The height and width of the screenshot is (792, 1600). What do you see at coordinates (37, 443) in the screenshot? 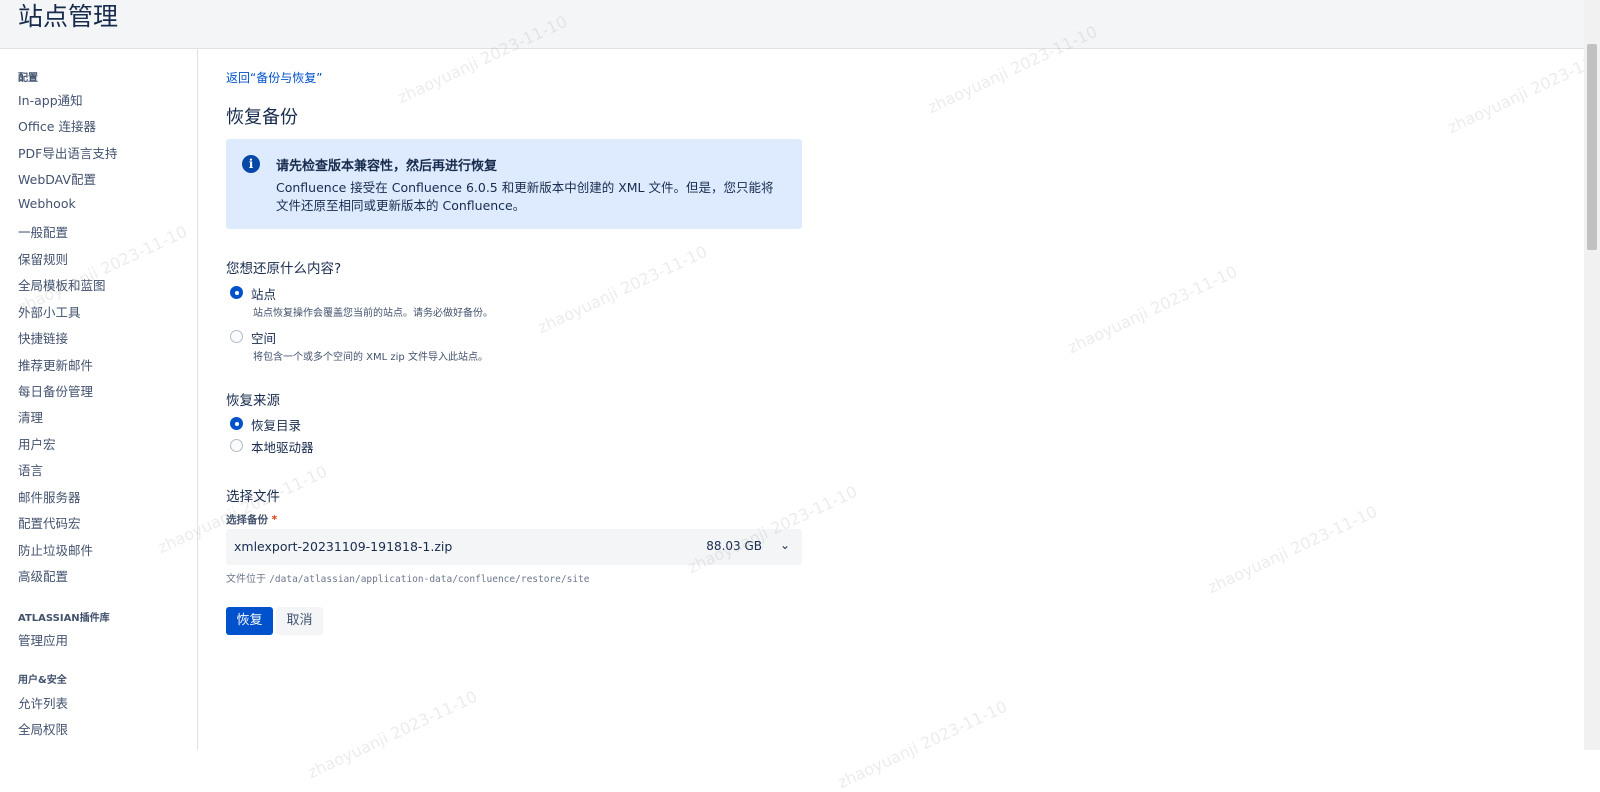
I see `sidebar-item-user-macros: 用户宏` at bounding box center [37, 443].